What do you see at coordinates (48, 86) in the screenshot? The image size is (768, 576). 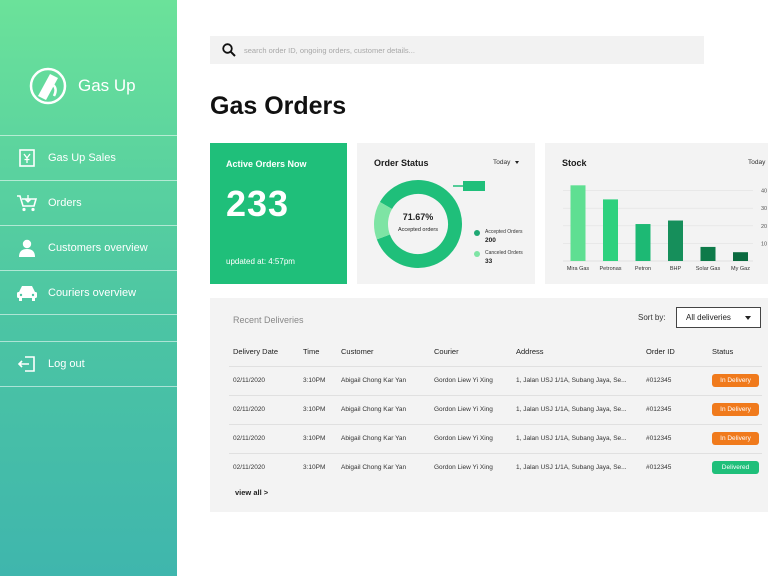 I see `gas-up-logo-icon` at bounding box center [48, 86].